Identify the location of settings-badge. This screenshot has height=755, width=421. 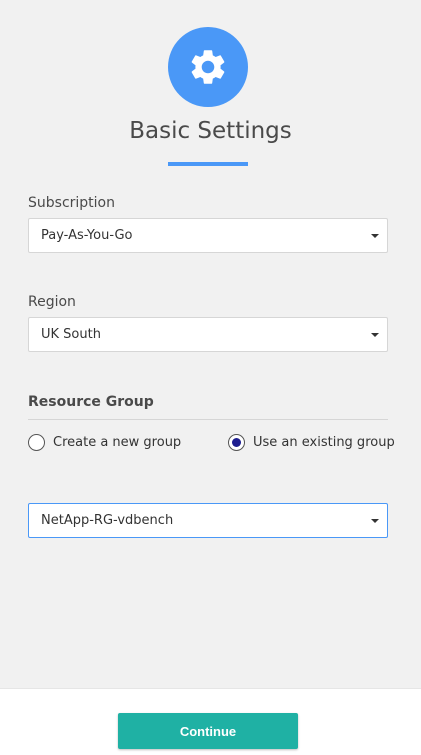
(208, 67).